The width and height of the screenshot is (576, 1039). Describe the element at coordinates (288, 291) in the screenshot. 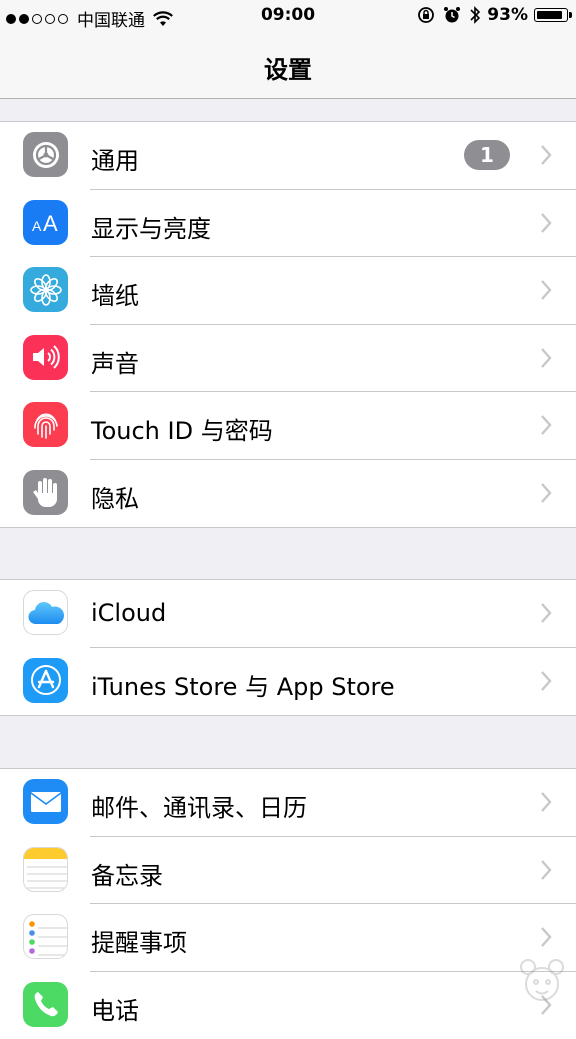

I see `settings-row-wallpaper: 墙纸` at that location.